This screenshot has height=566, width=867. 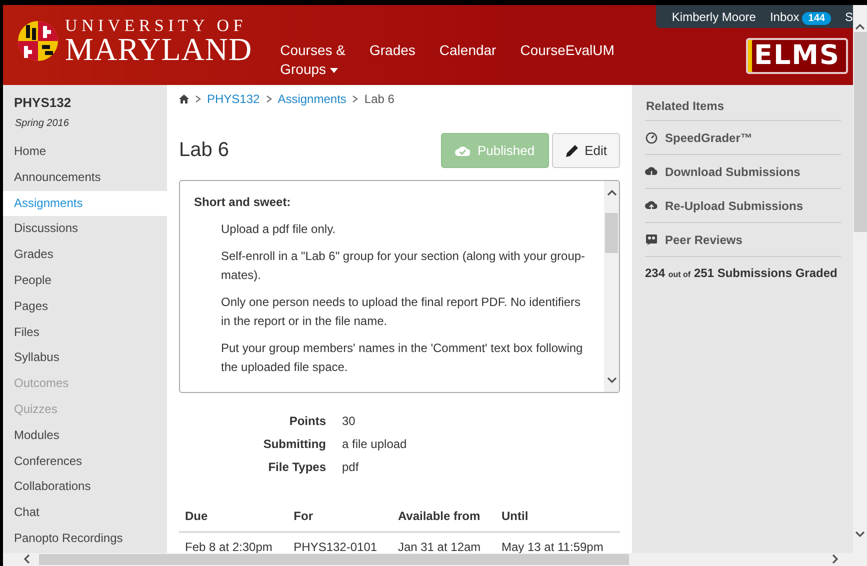 What do you see at coordinates (85, 358) in the screenshot?
I see `sidebar-item: Syllabus` at bounding box center [85, 358].